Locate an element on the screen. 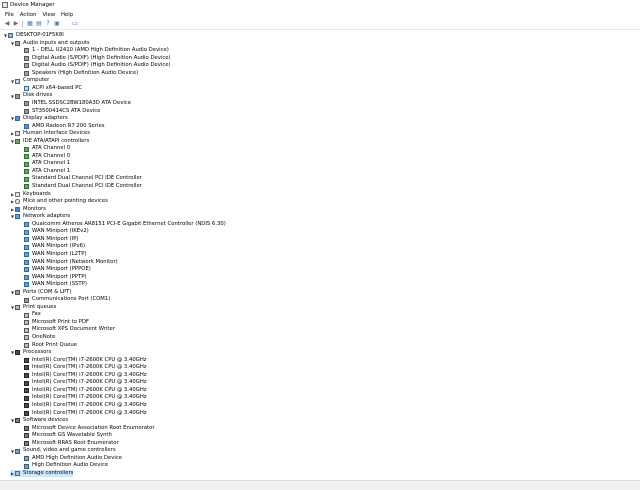  back-button: ◀ is located at coordinates (7, 24).